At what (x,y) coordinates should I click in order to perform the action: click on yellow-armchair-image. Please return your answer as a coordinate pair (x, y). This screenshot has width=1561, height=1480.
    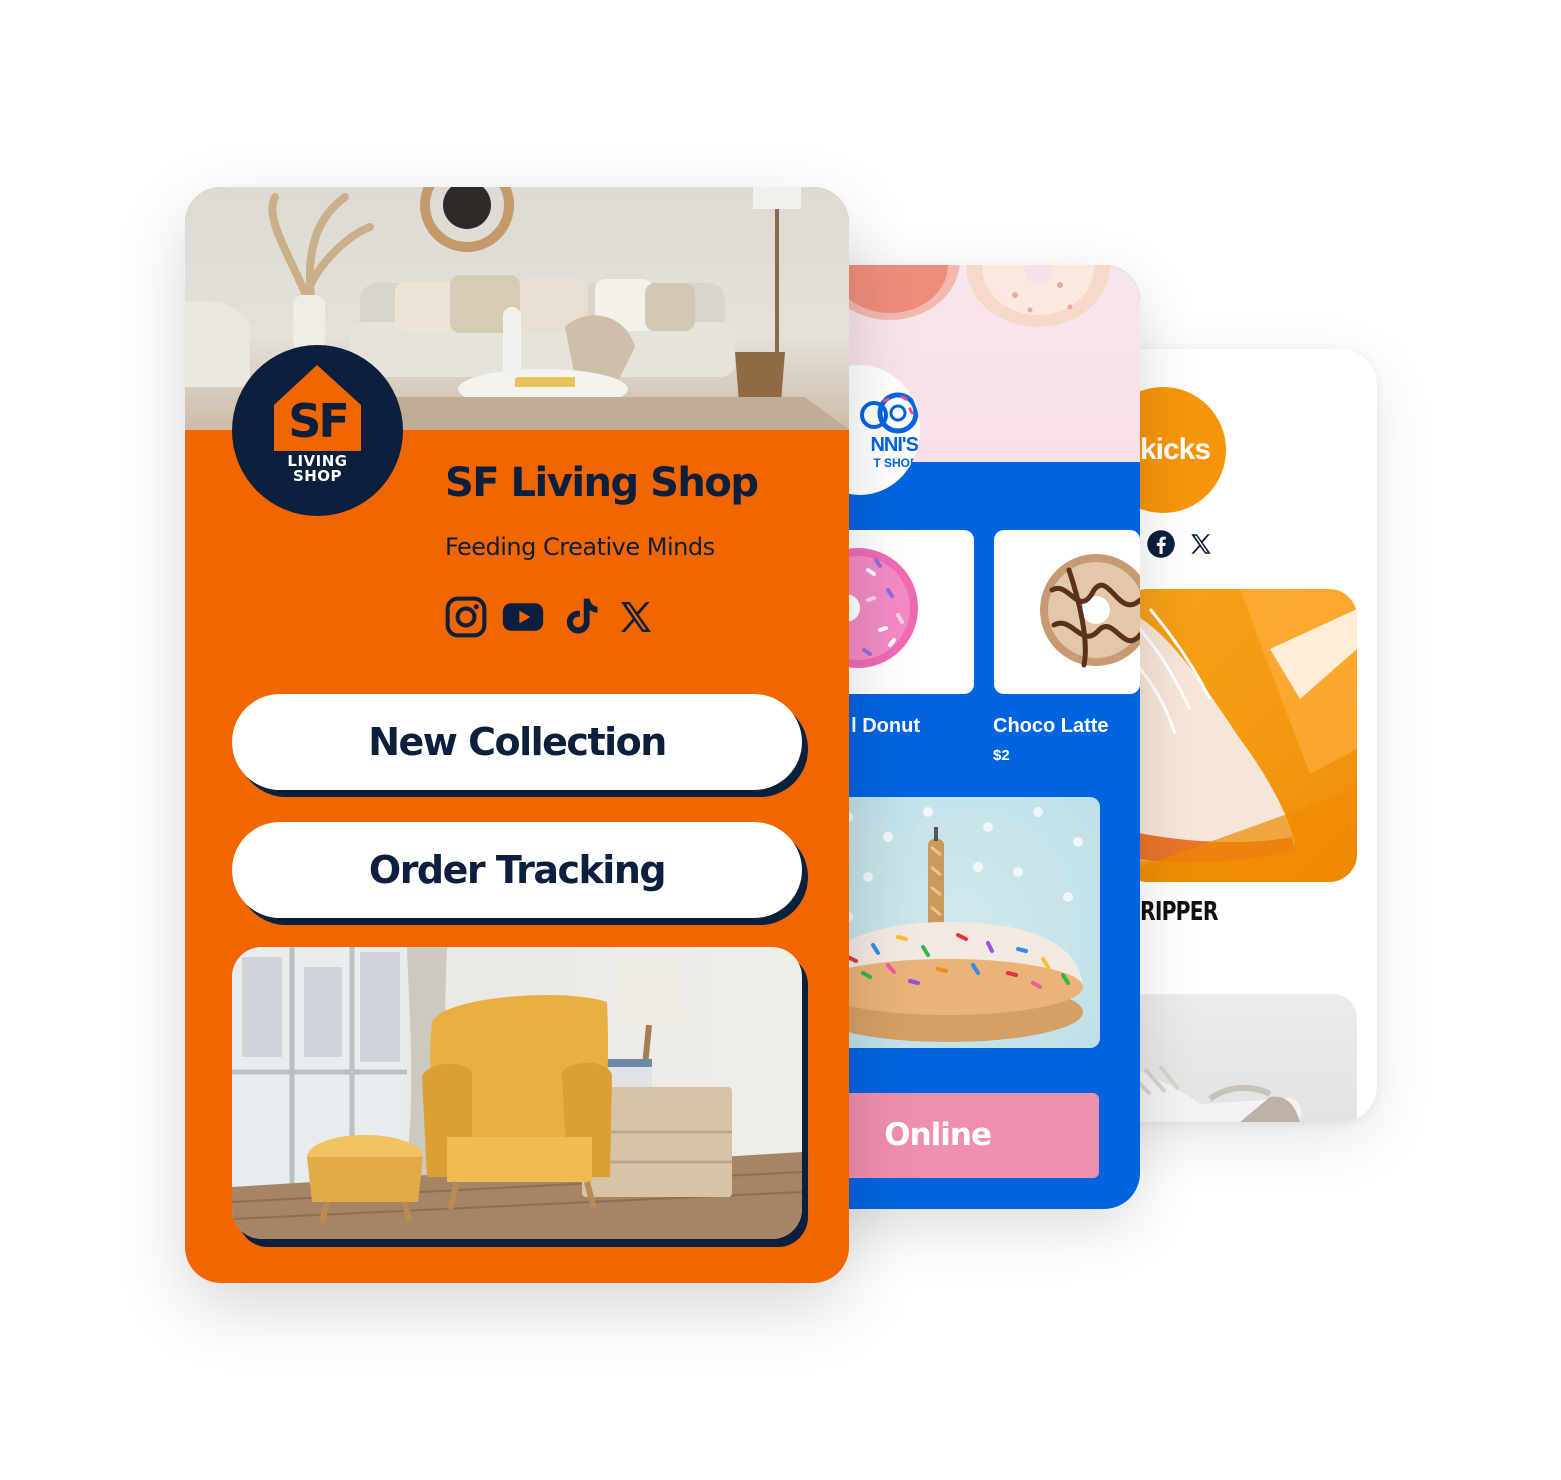
    Looking at the image, I should click on (517, 1093).